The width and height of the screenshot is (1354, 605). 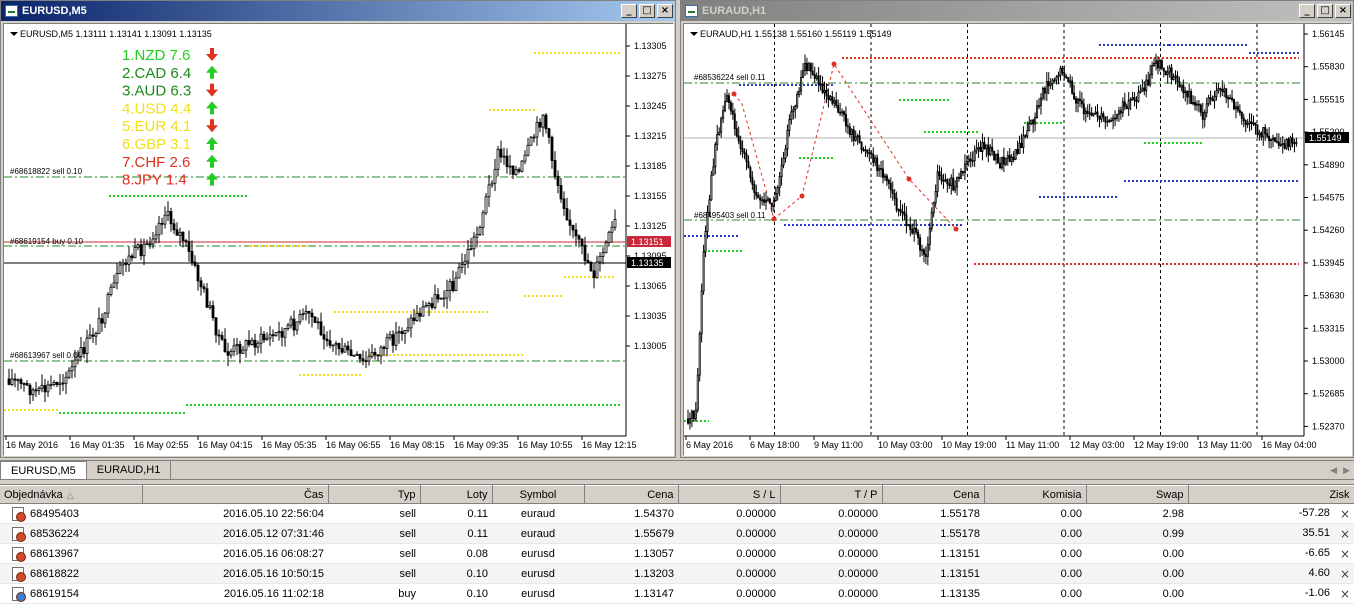 What do you see at coordinates (1035, 494) in the screenshot?
I see `col-header-commission: Komisia` at bounding box center [1035, 494].